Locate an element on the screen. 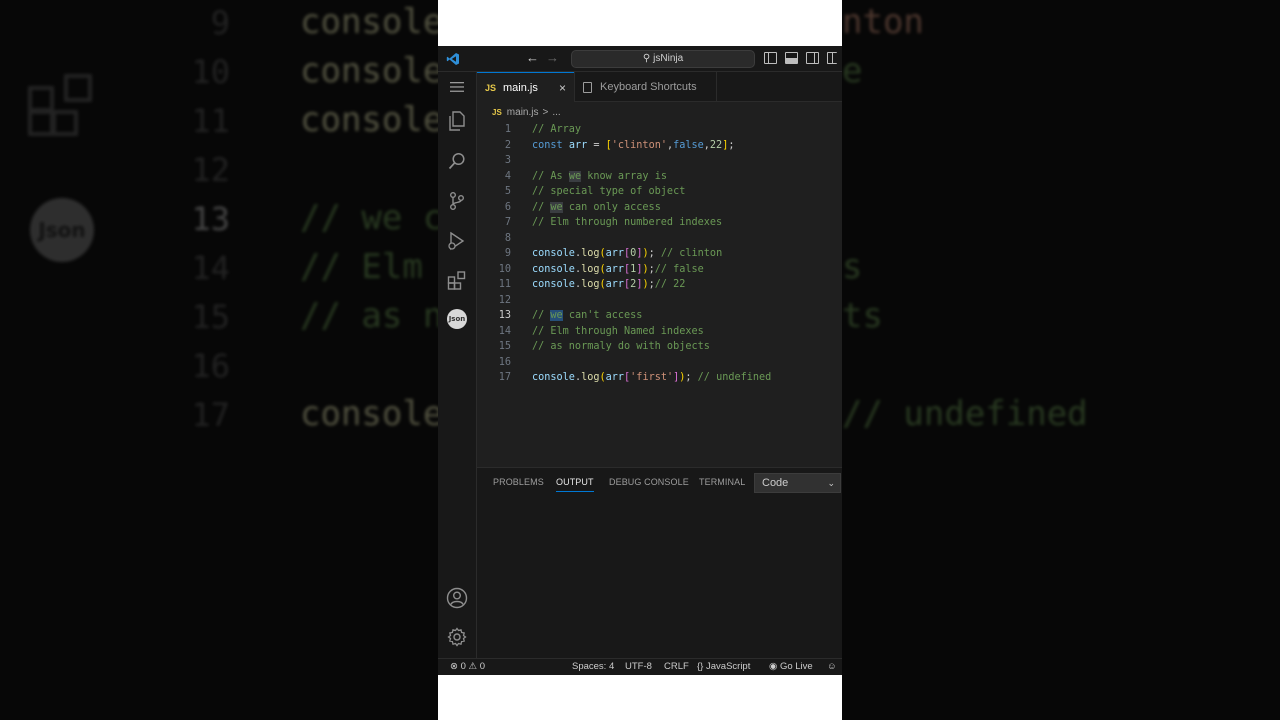 Image resolution: width=1280 pixels, height=720 pixels. comment: // Elm through numbered indexes is located at coordinates (627, 222).